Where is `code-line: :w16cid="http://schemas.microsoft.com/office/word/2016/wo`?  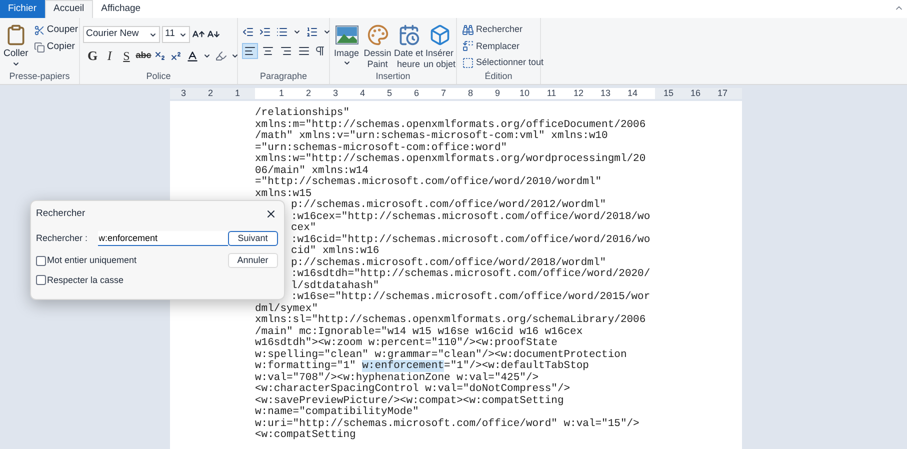
code-line: :w16cid="http://schemas.microsoft.com/office/word/2016/wo is located at coordinates (470, 240).